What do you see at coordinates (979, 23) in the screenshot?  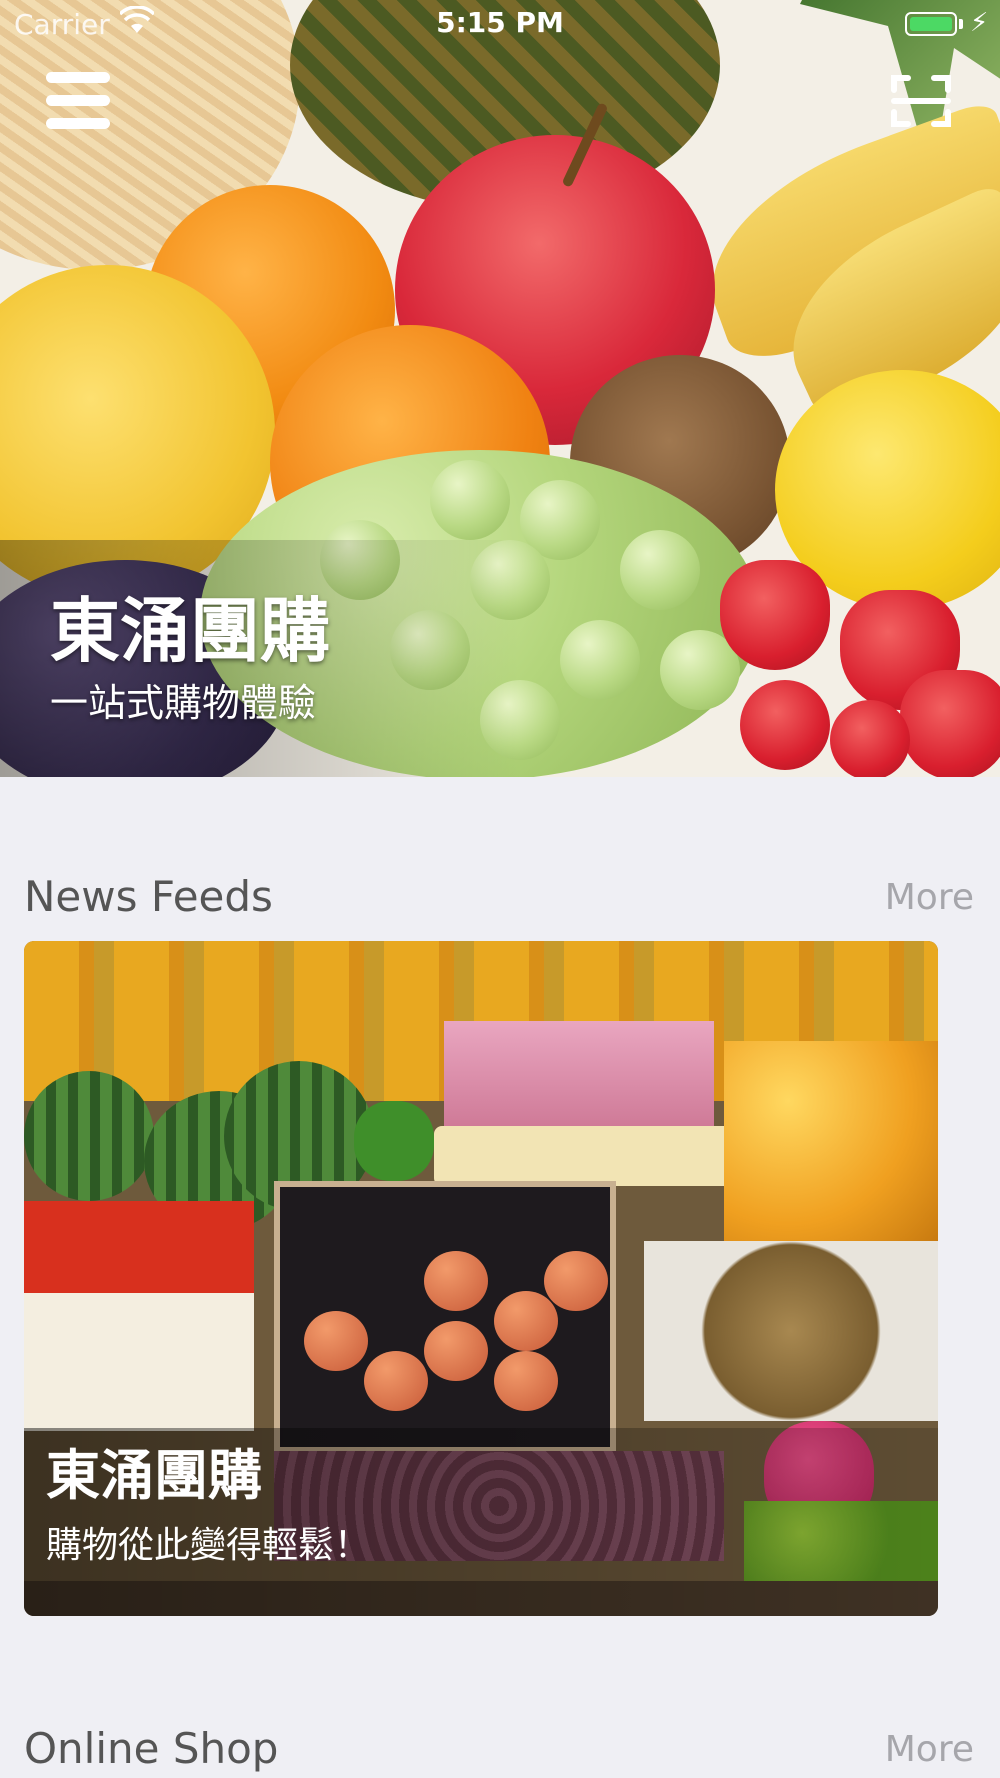 I see `charging-bolt-icon: ⚡` at bounding box center [979, 23].